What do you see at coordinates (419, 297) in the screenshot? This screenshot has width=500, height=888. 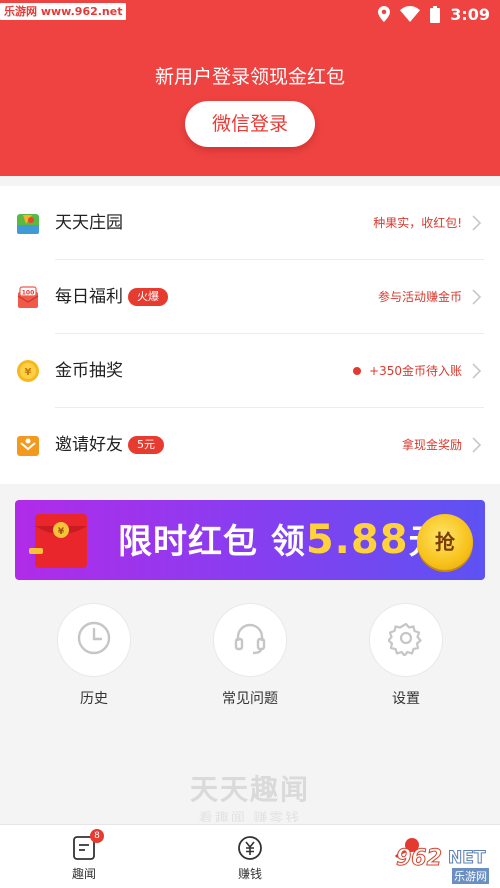 I see `menu-note: 参与活动赚金币` at bounding box center [419, 297].